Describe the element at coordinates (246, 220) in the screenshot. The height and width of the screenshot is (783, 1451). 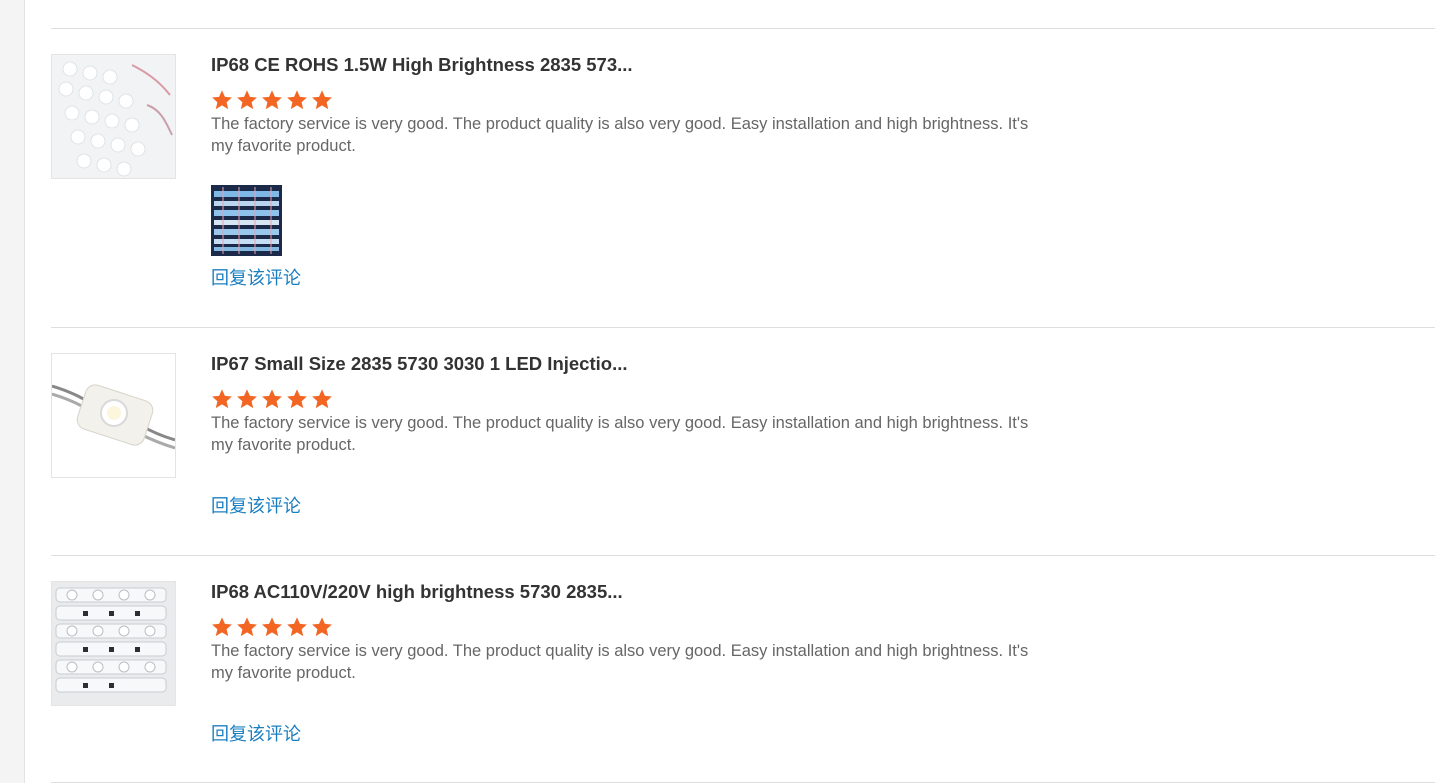
I see `review-photo` at that location.